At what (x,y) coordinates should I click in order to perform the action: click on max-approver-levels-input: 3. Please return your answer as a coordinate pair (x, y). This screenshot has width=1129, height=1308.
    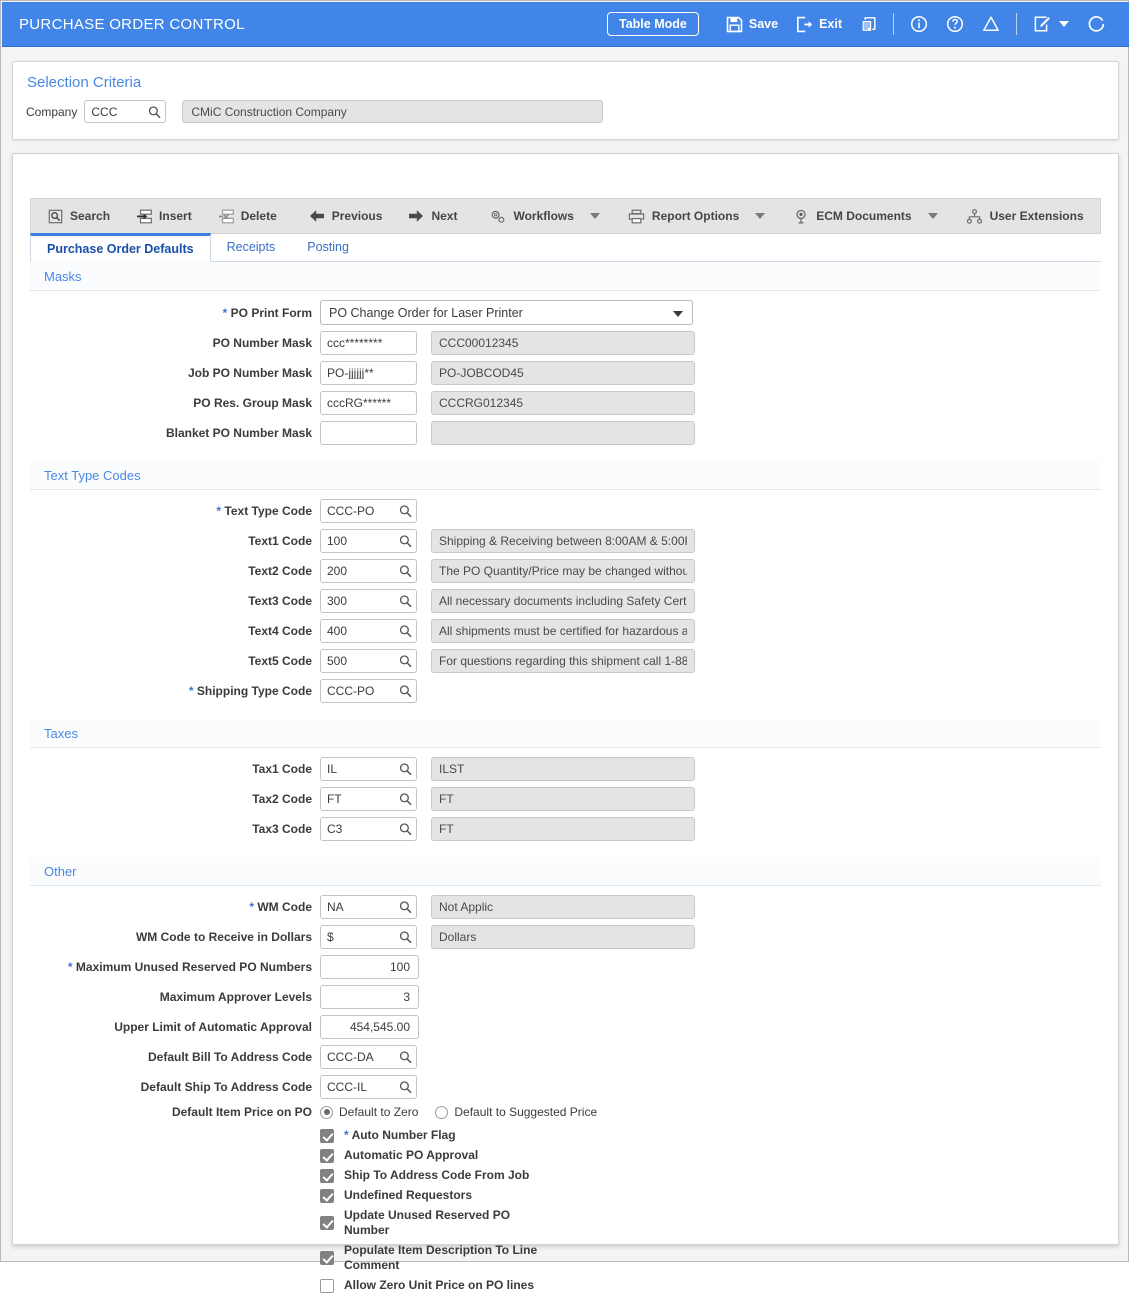
    Looking at the image, I should click on (369, 997).